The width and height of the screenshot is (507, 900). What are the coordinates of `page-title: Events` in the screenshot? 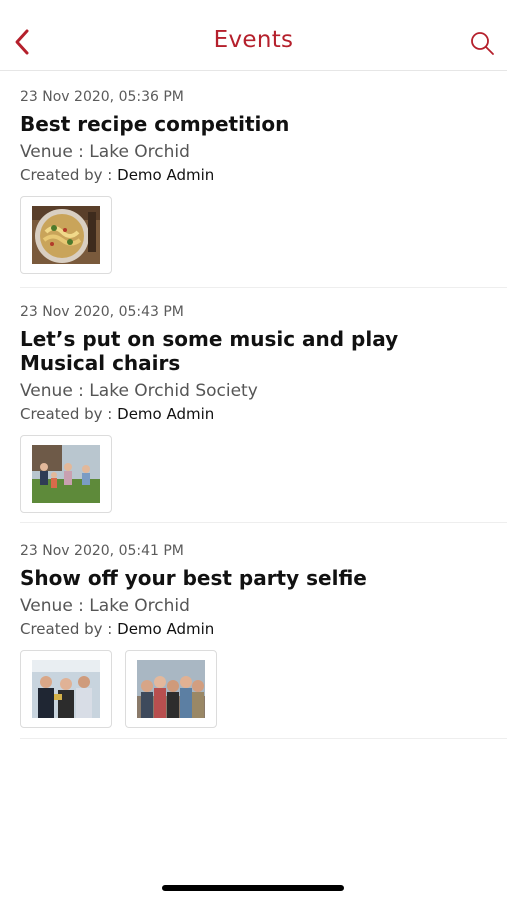 It's located at (253, 40).